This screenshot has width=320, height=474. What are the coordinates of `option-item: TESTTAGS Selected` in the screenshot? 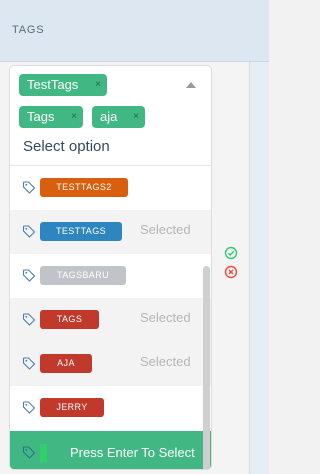 It's located at (110, 232).